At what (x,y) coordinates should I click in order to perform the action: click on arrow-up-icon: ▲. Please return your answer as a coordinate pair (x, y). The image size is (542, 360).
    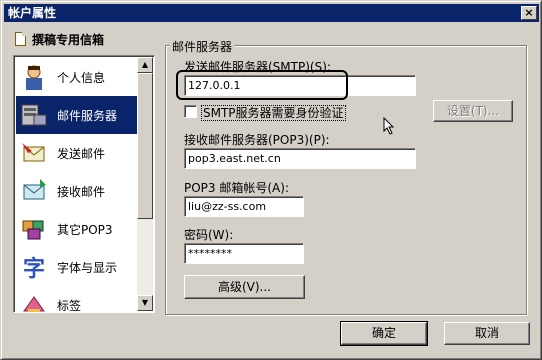
    Looking at the image, I should click on (145, 64).